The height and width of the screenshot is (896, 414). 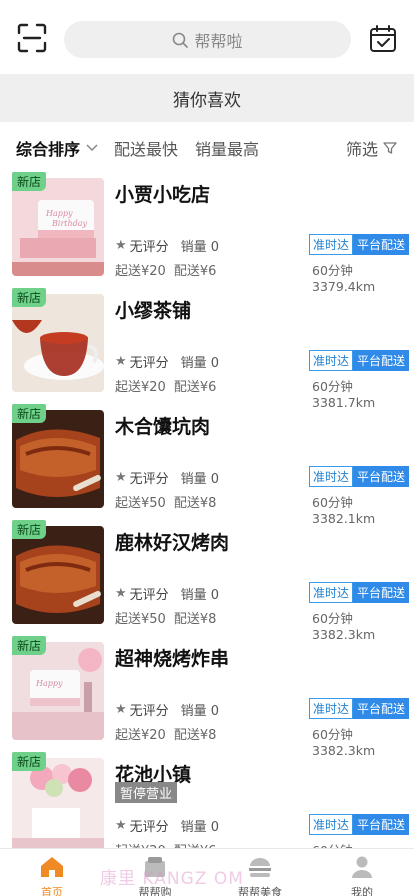 What do you see at coordinates (362, 149) in the screenshot?
I see `filter-label: 筛选` at bounding box center [362, 149].